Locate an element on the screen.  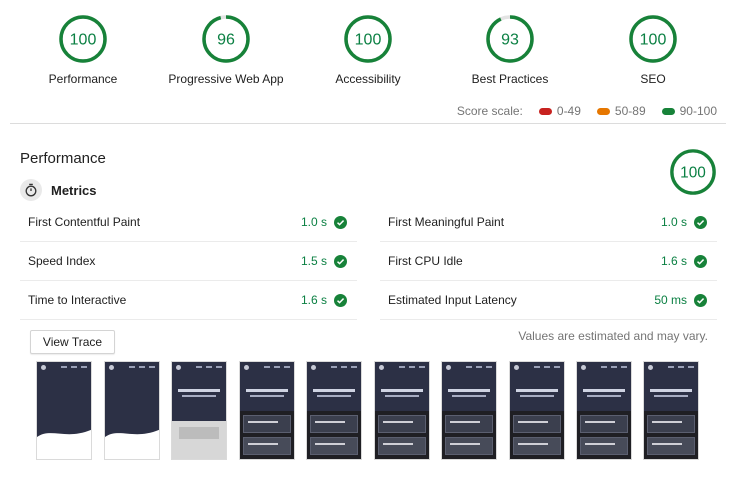
legend-range: 90-100 is located at coordinates (698, 111).